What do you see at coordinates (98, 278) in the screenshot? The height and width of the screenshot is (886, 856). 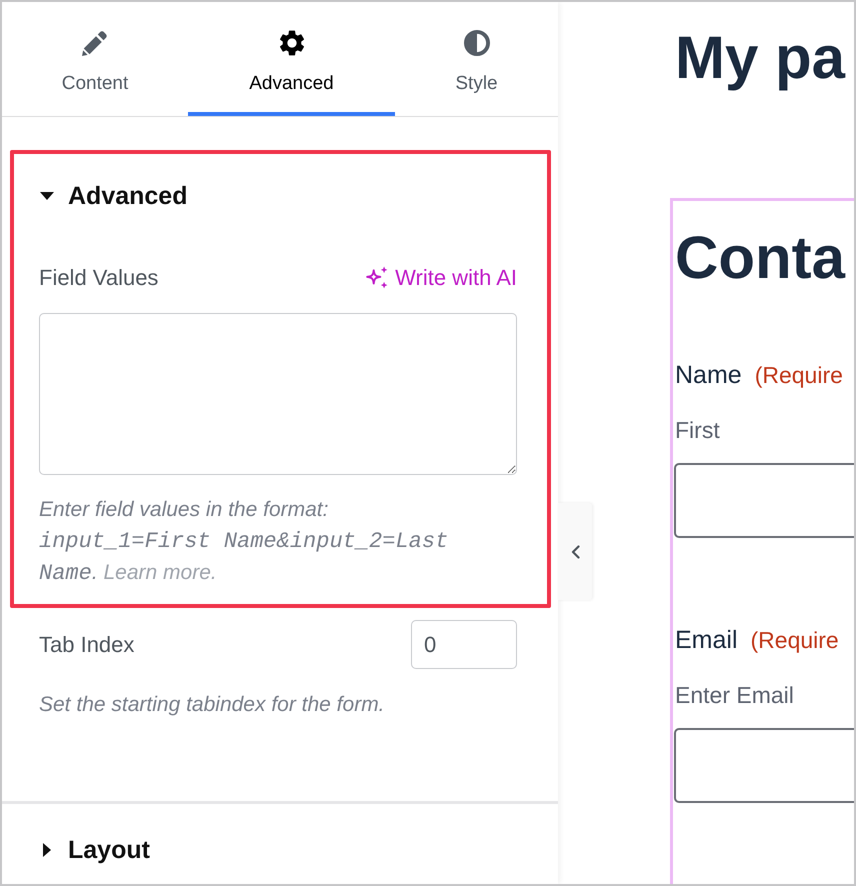 I see `field-label: Field Values` at bounding box center [98, 278].